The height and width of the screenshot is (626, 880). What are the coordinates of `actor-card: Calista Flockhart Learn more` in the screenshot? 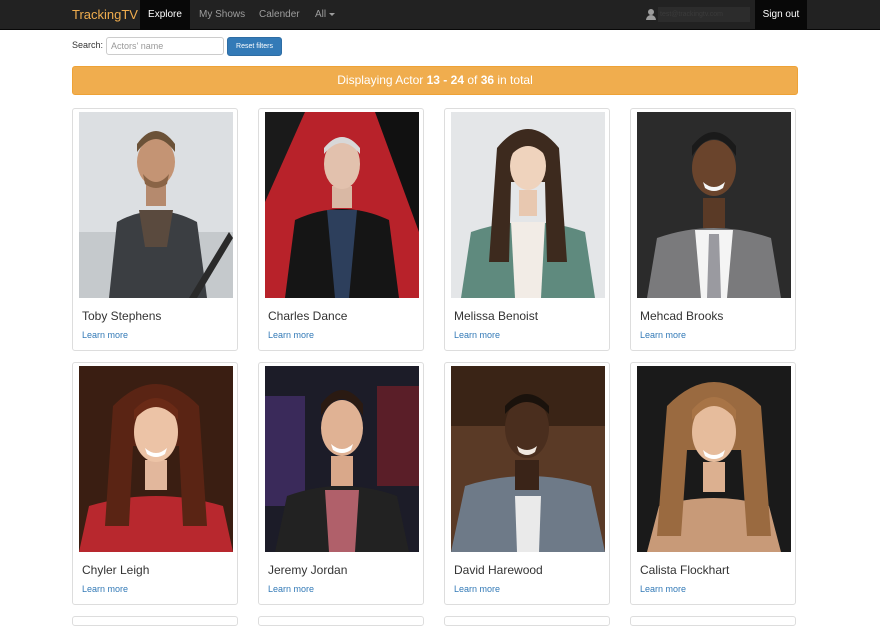 It's located at (713, 483).